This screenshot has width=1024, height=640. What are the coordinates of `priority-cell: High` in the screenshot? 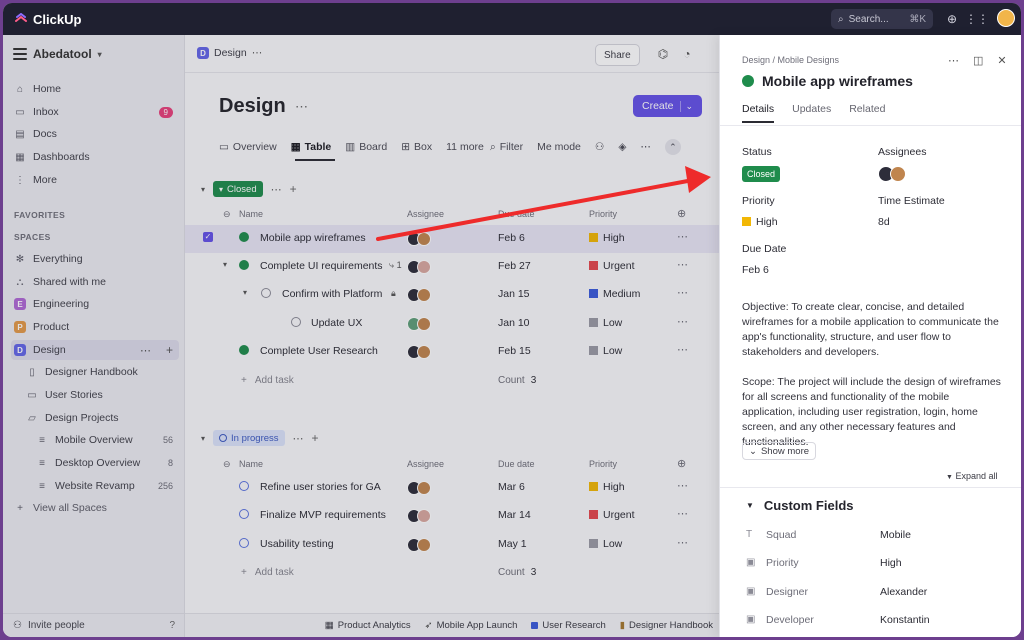 It's located at (607, 238).